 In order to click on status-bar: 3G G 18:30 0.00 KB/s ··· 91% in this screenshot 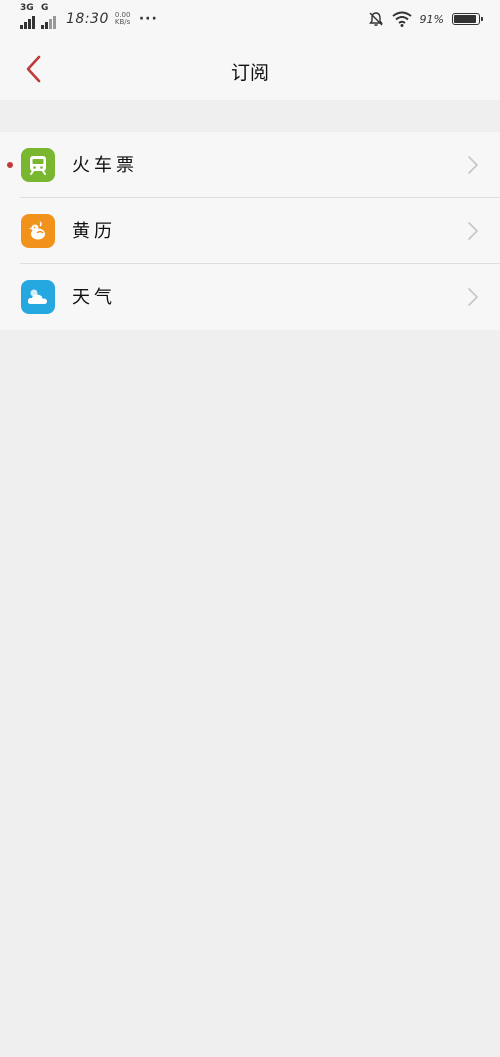, I will do `click(250, 19)`.